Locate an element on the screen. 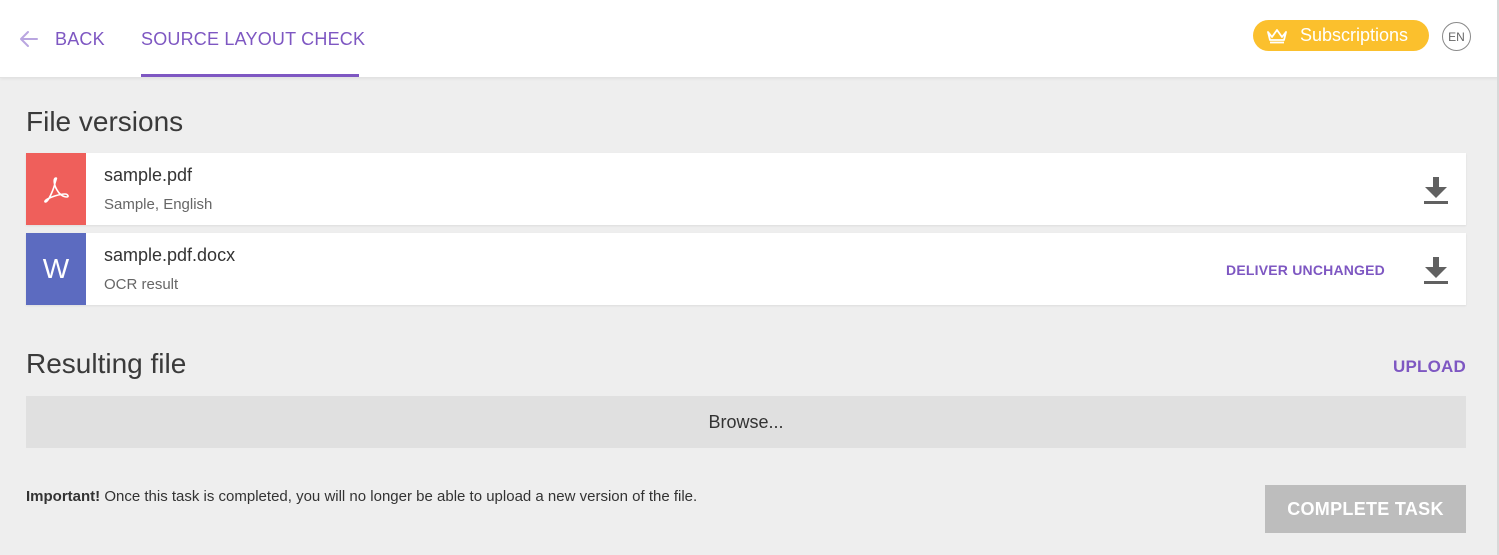  file-row: sample.pdf Sample, English is located at coordinates (746, 189).